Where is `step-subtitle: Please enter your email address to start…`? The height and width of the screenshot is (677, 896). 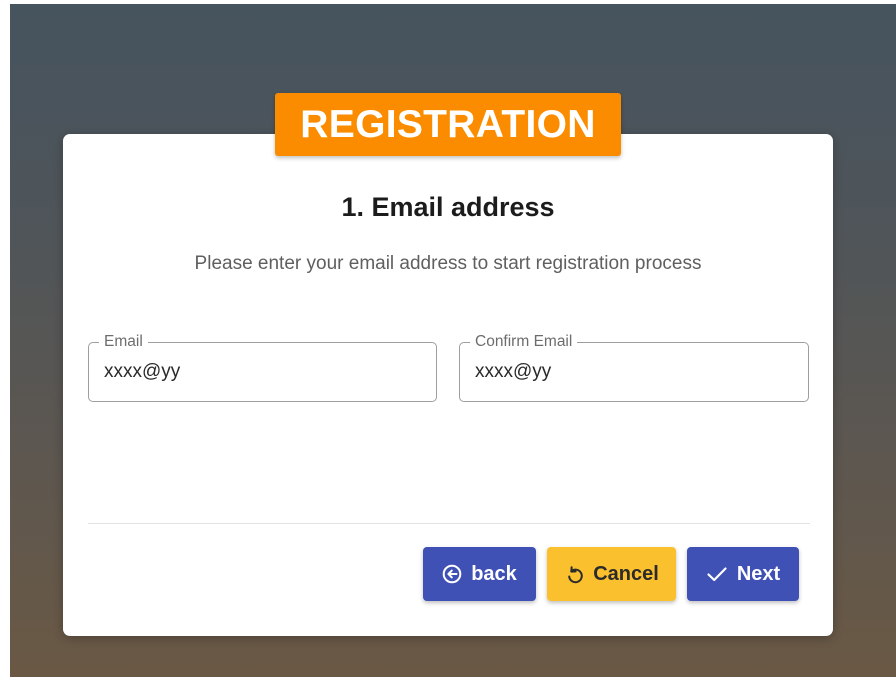
step-subtitle: Please enter your email address to start… is located at coordinates (448, 263).